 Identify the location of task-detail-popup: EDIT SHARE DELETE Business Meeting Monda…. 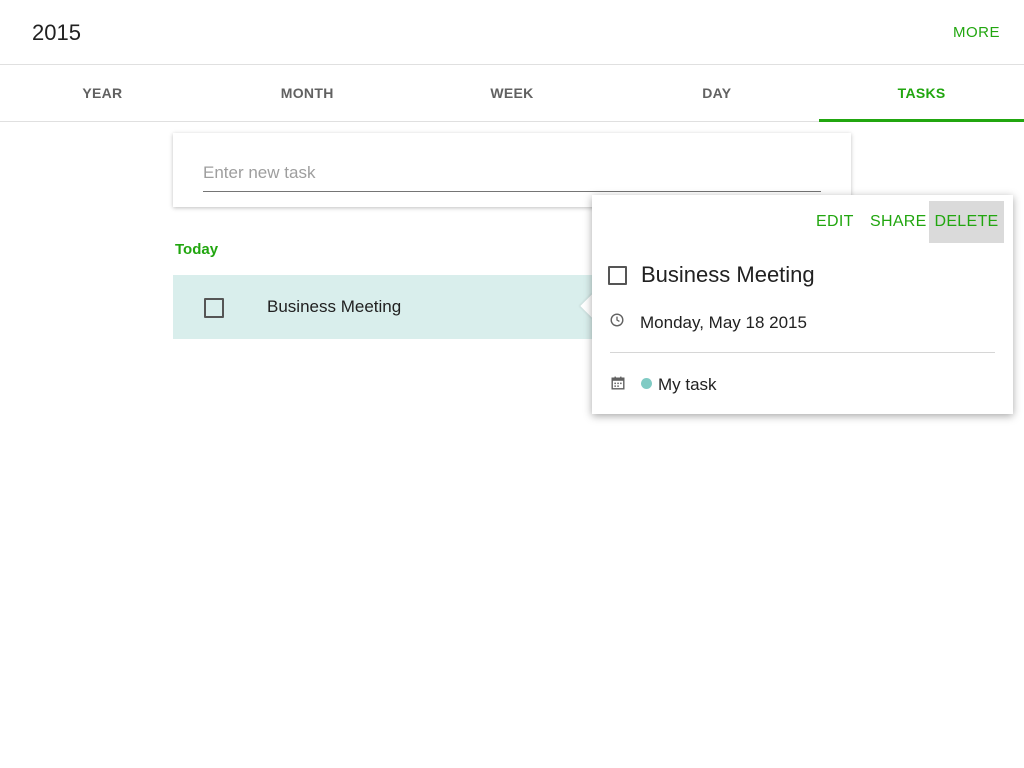
(802, 304).